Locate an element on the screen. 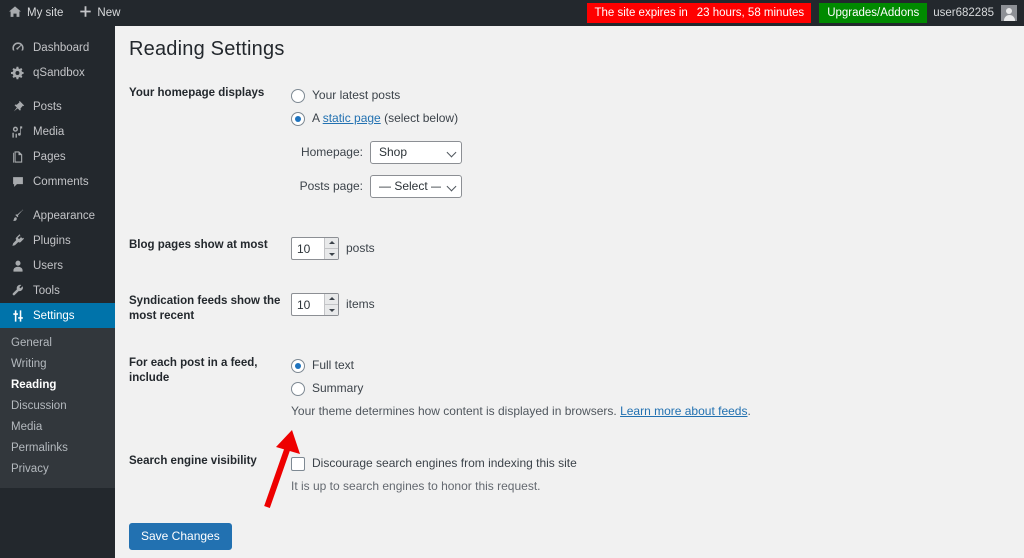 The height and width of the screenshot is (558, 1024). plus-icon is located at coordinates (85, 13).